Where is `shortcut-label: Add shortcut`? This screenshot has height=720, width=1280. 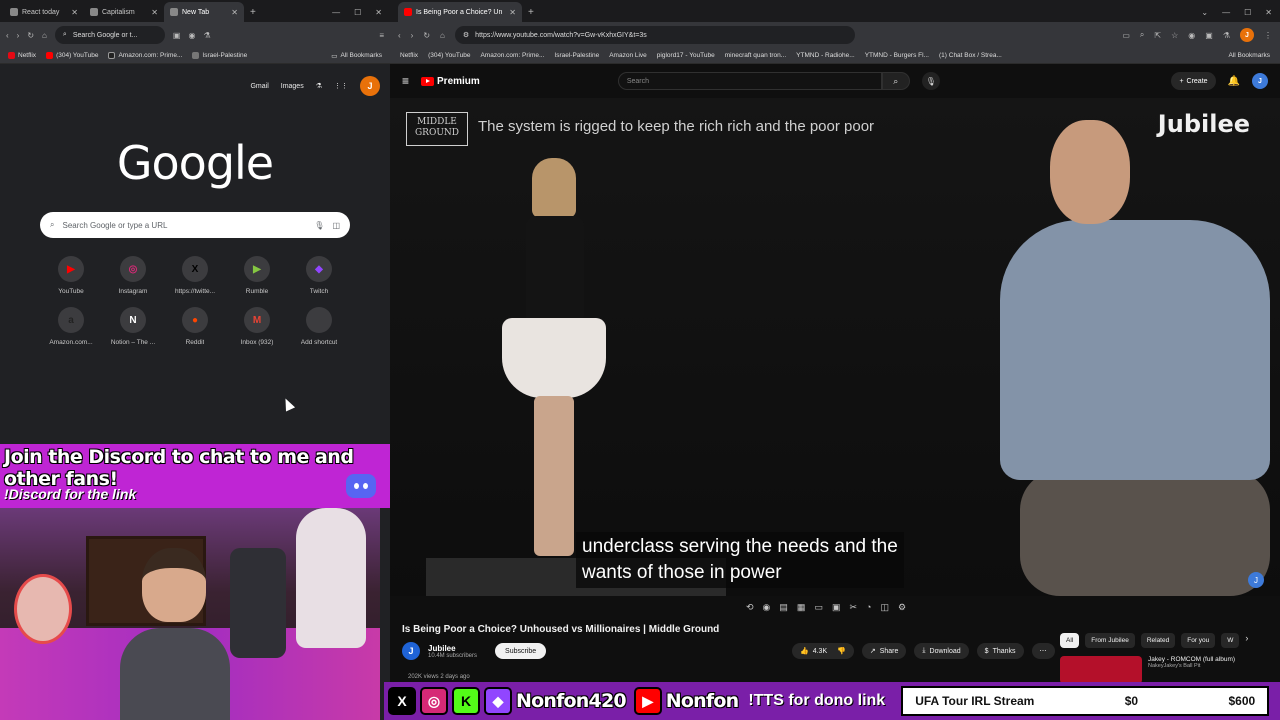
shortcut-label: Add shortcut is located at coordinates (319, 342).